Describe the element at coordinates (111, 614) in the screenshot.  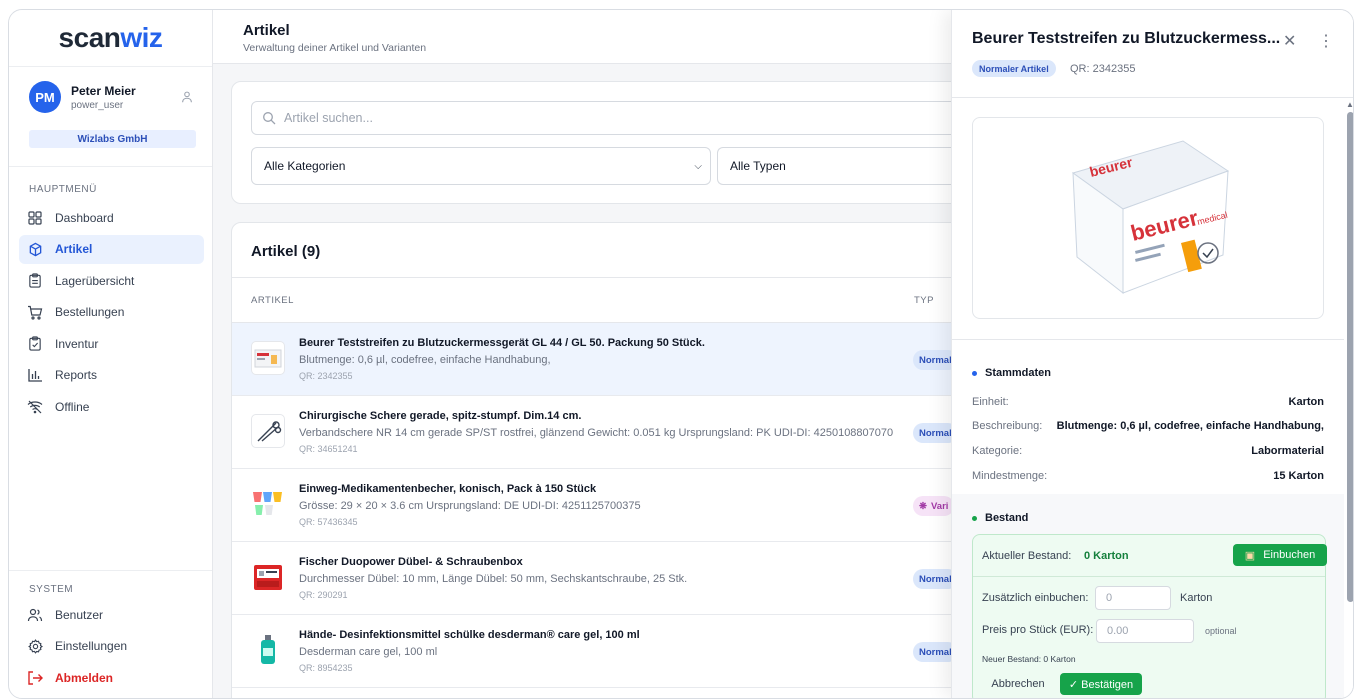
I see `sidebar-item-benutzer: Benutzer` at that location.